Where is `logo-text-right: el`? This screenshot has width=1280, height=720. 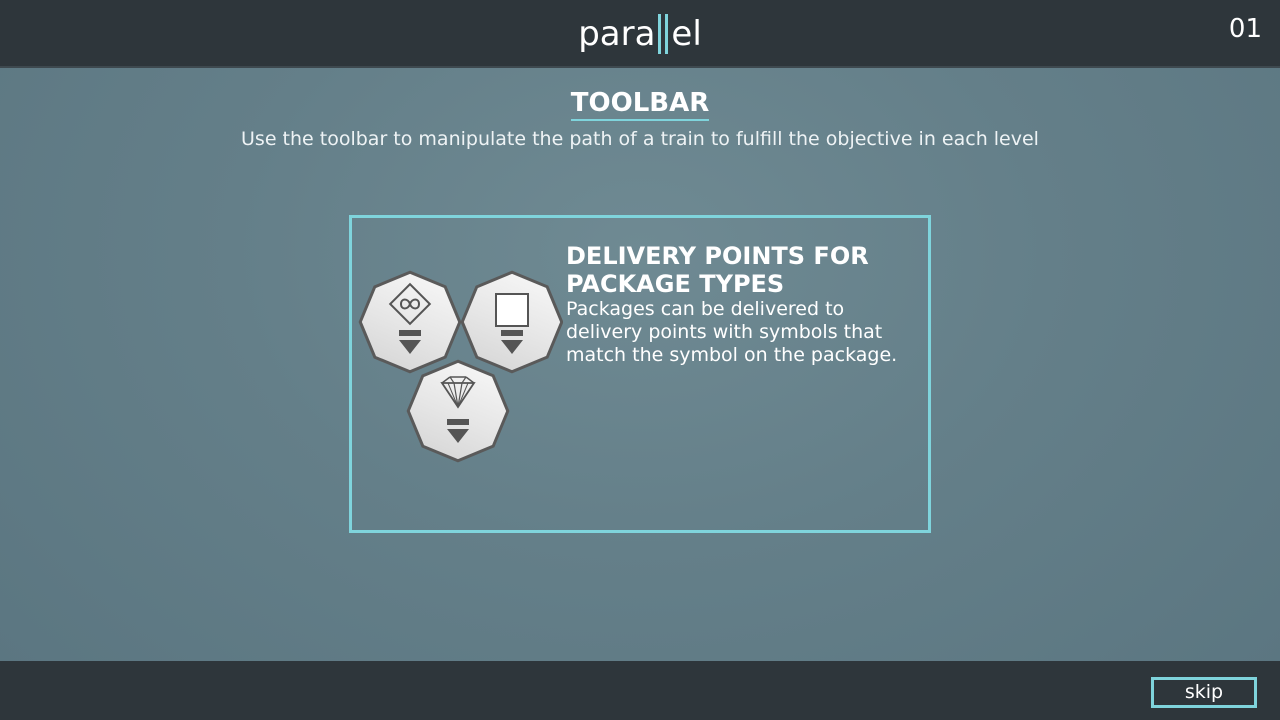 logo-text-right: el is located at coordinates (686, 34).